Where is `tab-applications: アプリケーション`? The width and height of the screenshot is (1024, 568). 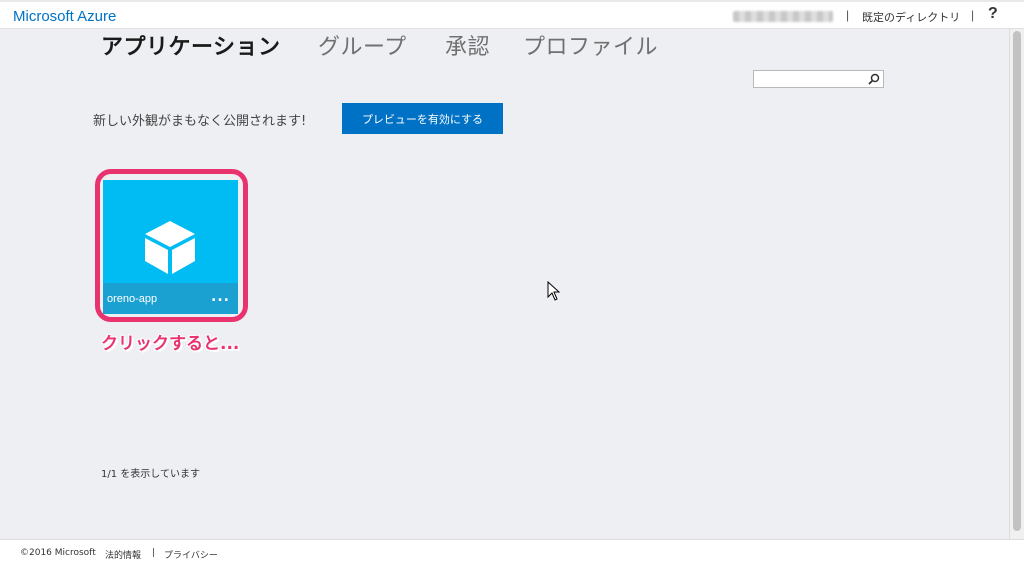
tab-applications: アプリケーション is located at coordinates (191, 45).